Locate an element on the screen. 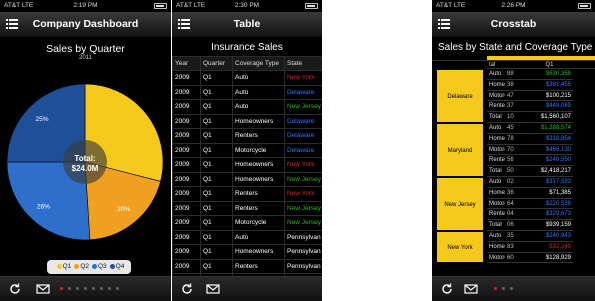  battery-icon is located at coordinates (160, 6).